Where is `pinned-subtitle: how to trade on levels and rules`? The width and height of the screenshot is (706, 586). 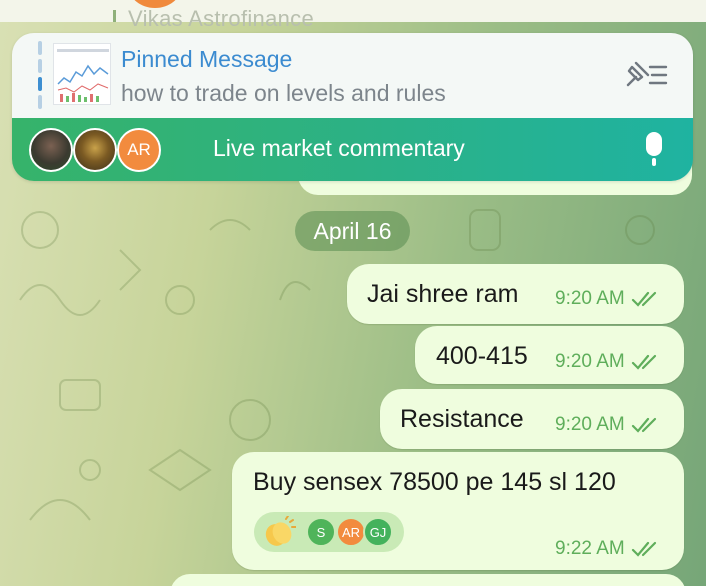
pinned-subtitle: how to trade on levels and rules is located at coordinates (283, 93).